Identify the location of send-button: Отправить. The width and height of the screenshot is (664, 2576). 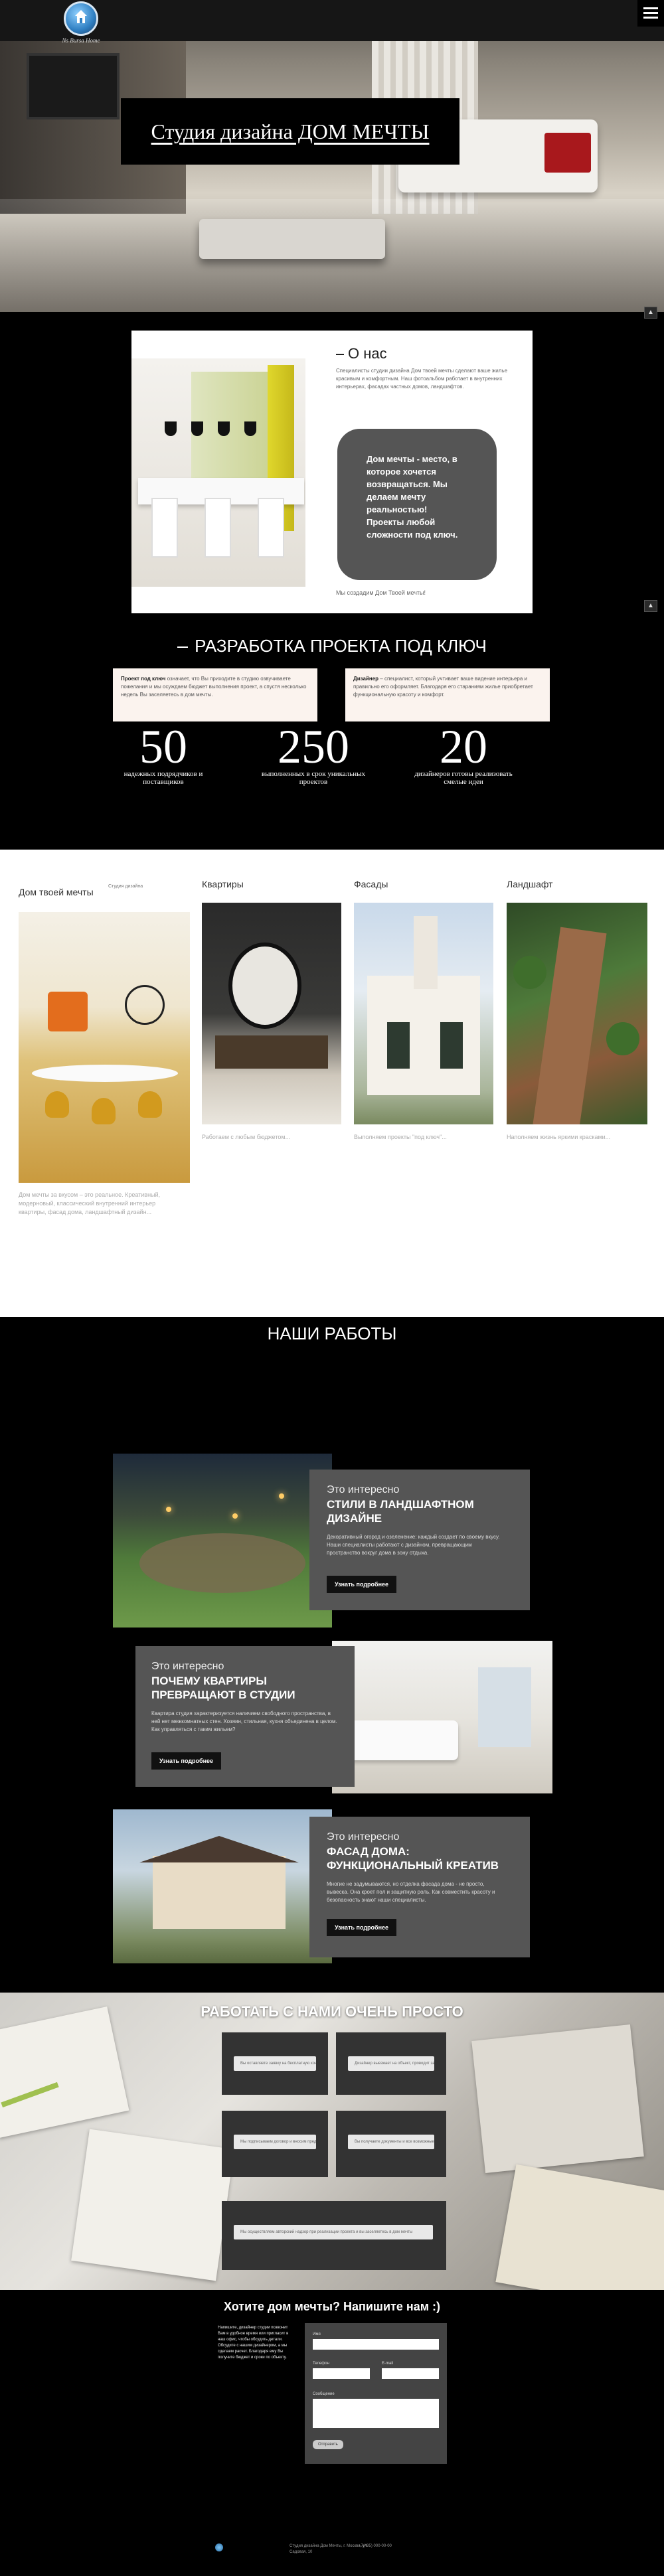
(328, 2445).